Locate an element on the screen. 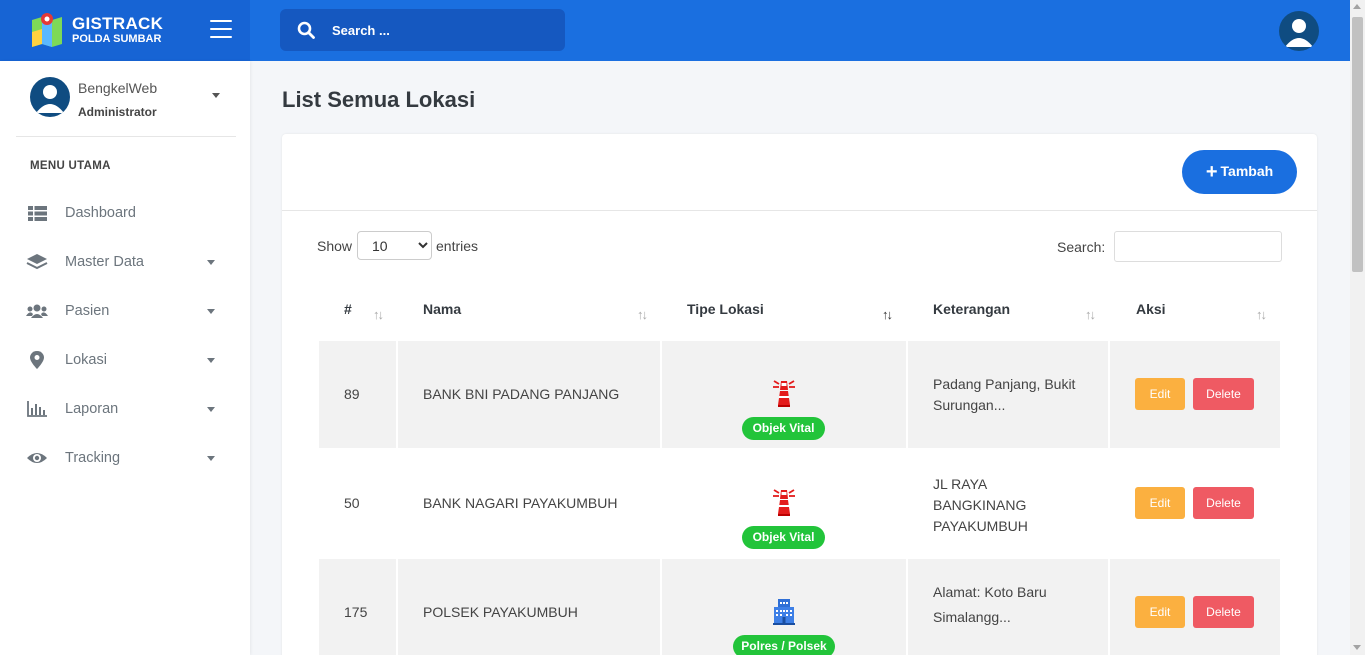 Image resolution: width=1365 pixels, height=655 pixels. description-line: Alamat: Koto Baru is located at coordinates (990, 592).